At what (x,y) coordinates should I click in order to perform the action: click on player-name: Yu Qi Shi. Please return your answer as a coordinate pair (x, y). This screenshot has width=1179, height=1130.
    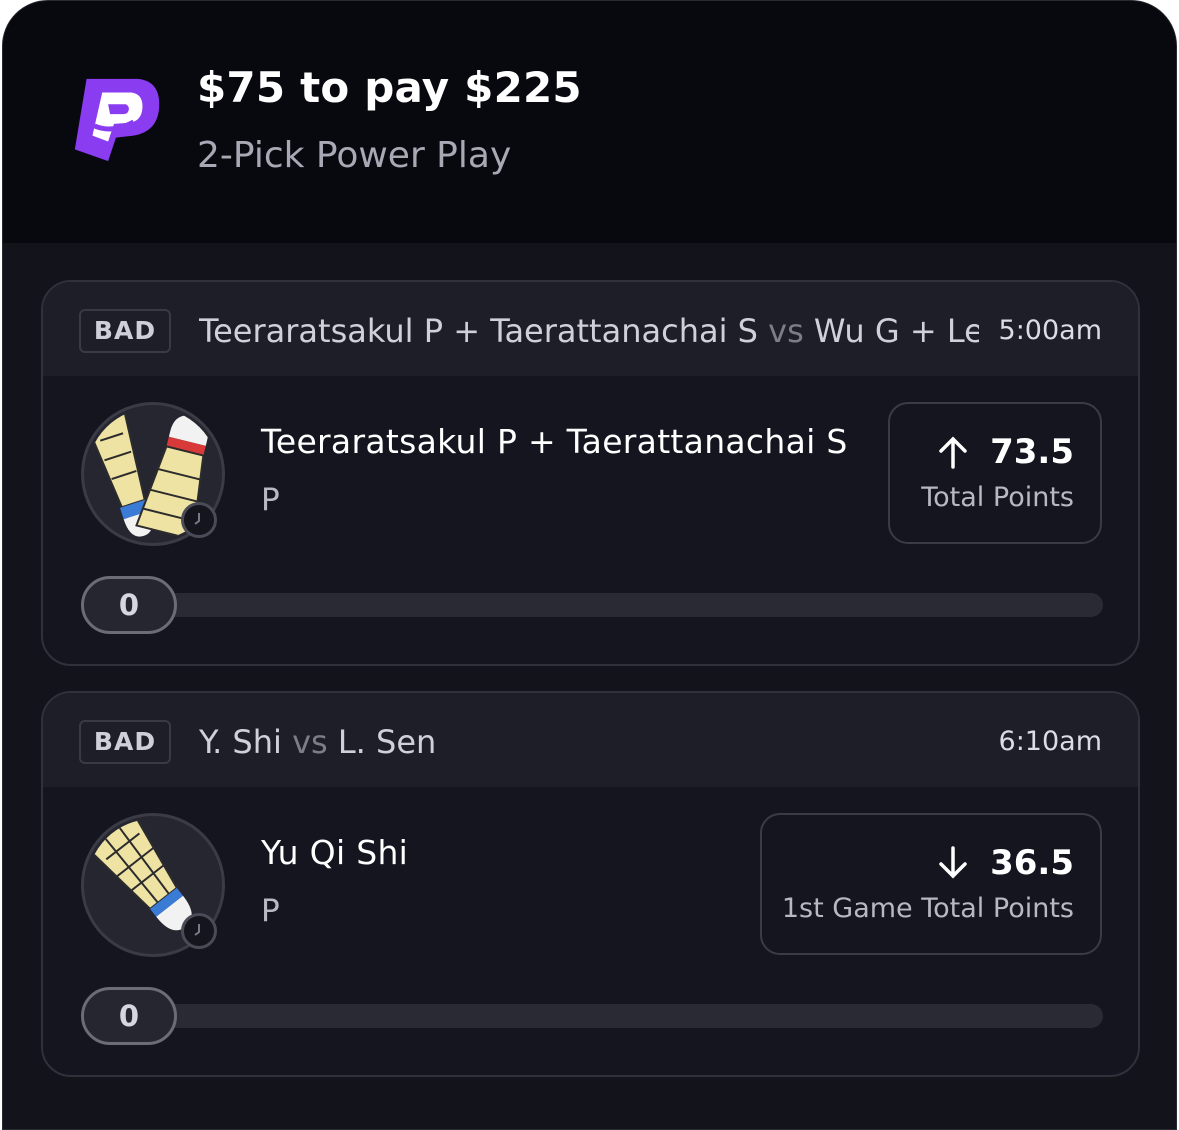
    Looking at the image, I should click on (335, 852).